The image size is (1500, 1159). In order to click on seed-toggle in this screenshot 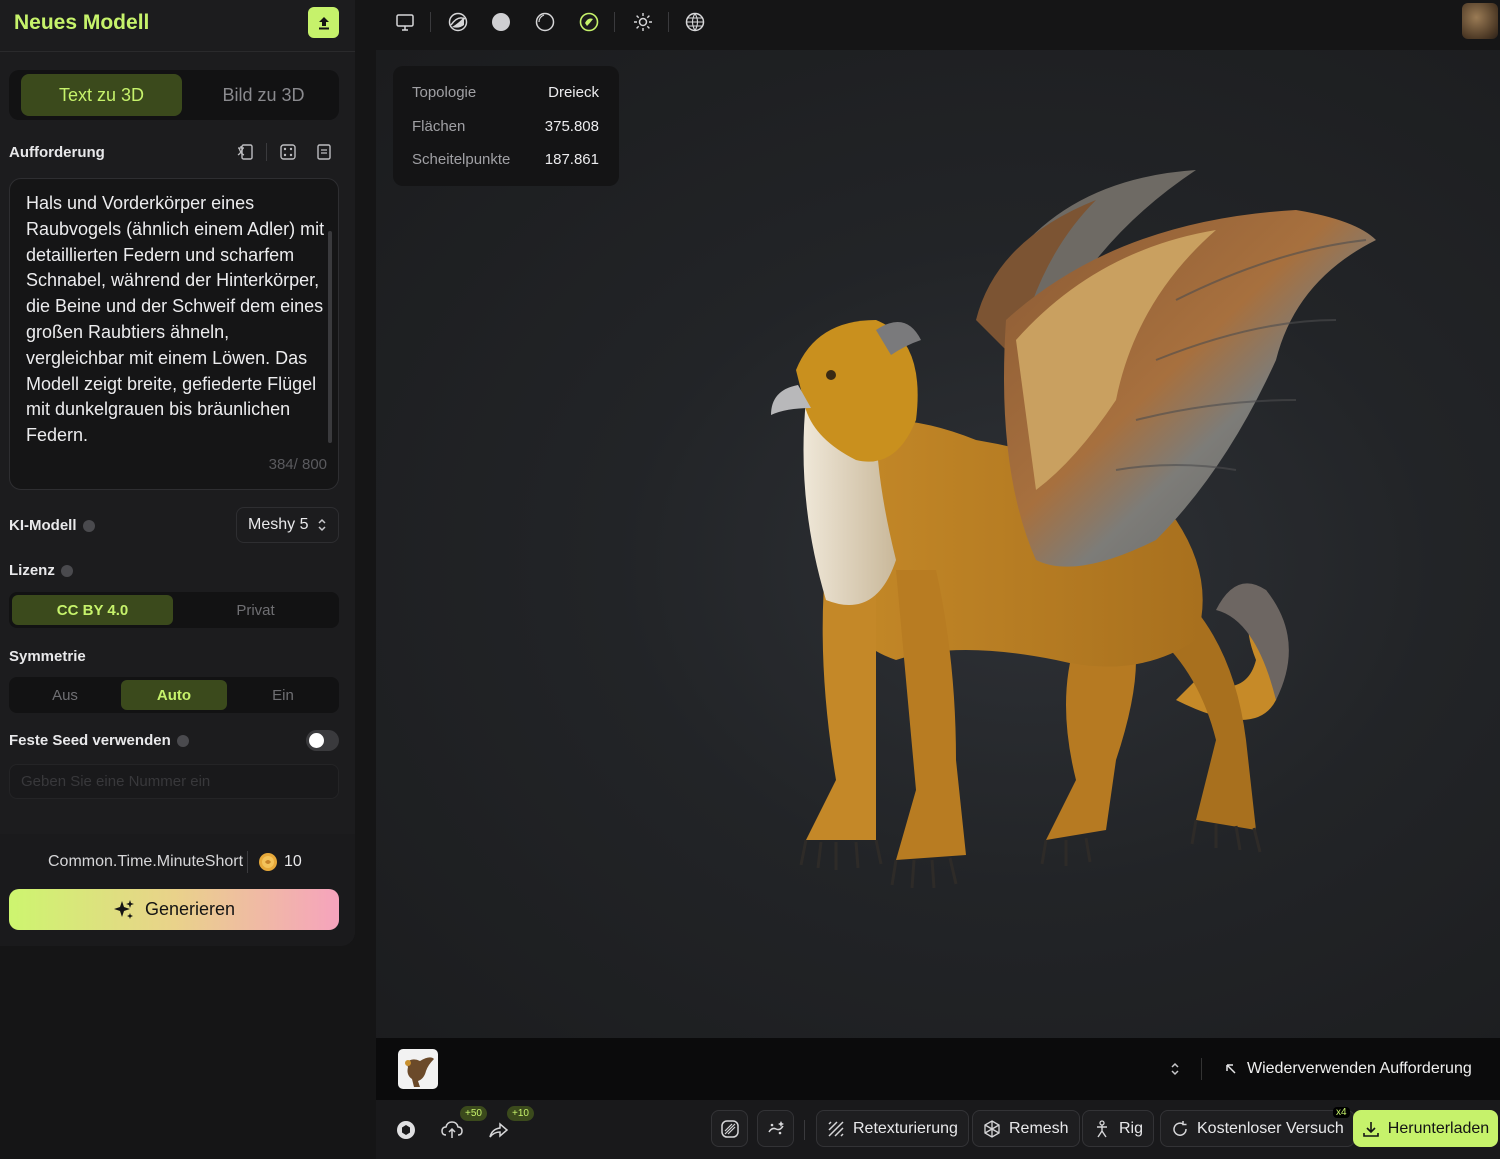, I will do `click(322, 740)`.